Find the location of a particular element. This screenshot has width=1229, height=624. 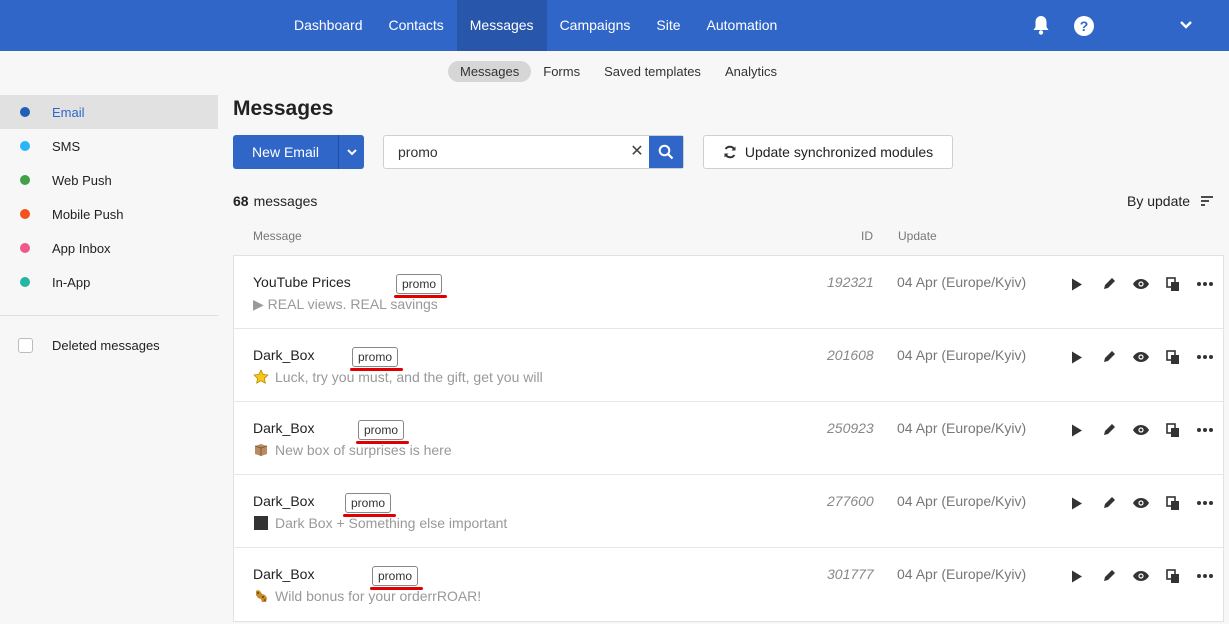

sidebar-item-label: Mobile Push is located at coordinates (88, 214).